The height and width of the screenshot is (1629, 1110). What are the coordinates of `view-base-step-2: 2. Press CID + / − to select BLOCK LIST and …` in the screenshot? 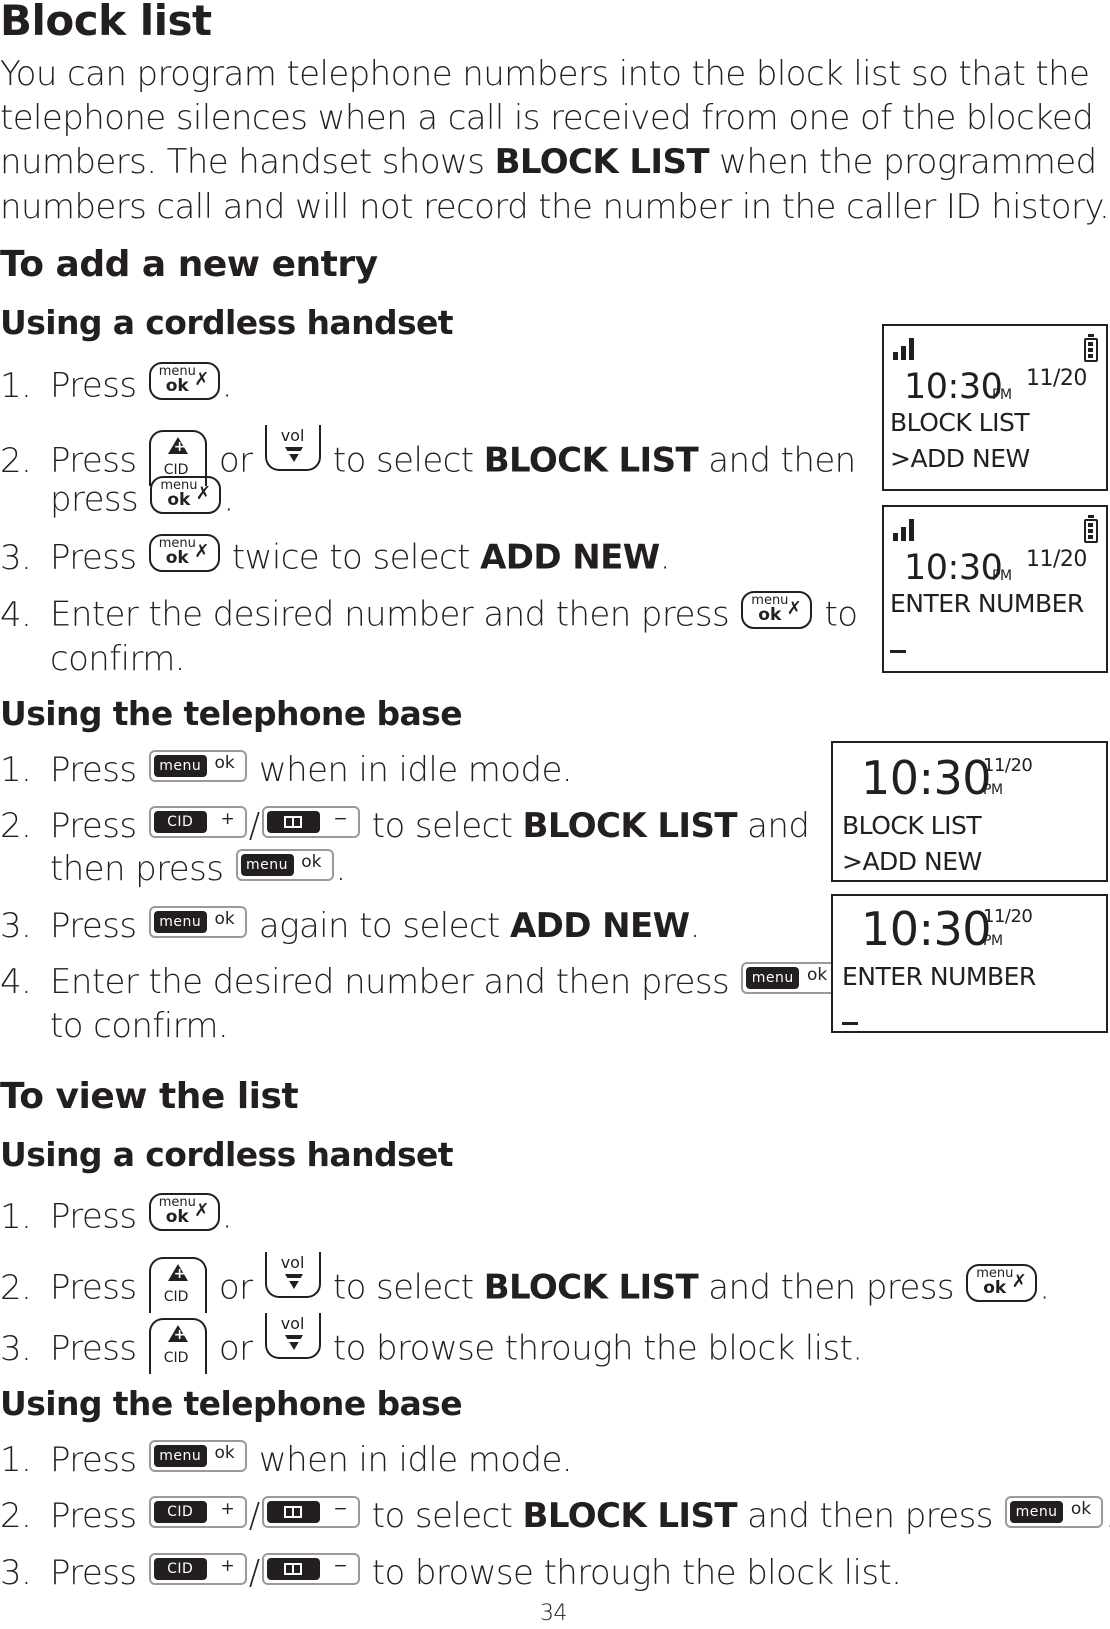 It's located at (555, 1515).